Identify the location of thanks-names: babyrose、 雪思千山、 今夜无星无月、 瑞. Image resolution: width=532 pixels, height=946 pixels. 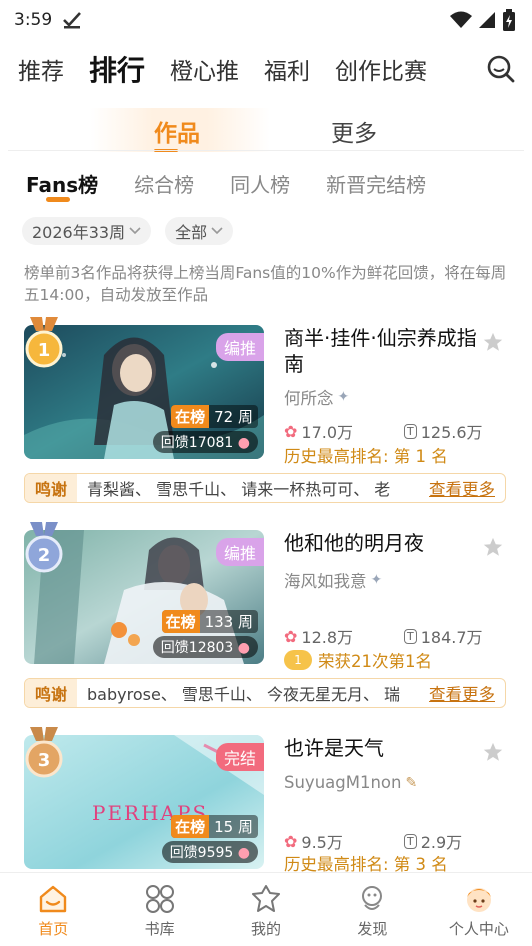
(244, 694).